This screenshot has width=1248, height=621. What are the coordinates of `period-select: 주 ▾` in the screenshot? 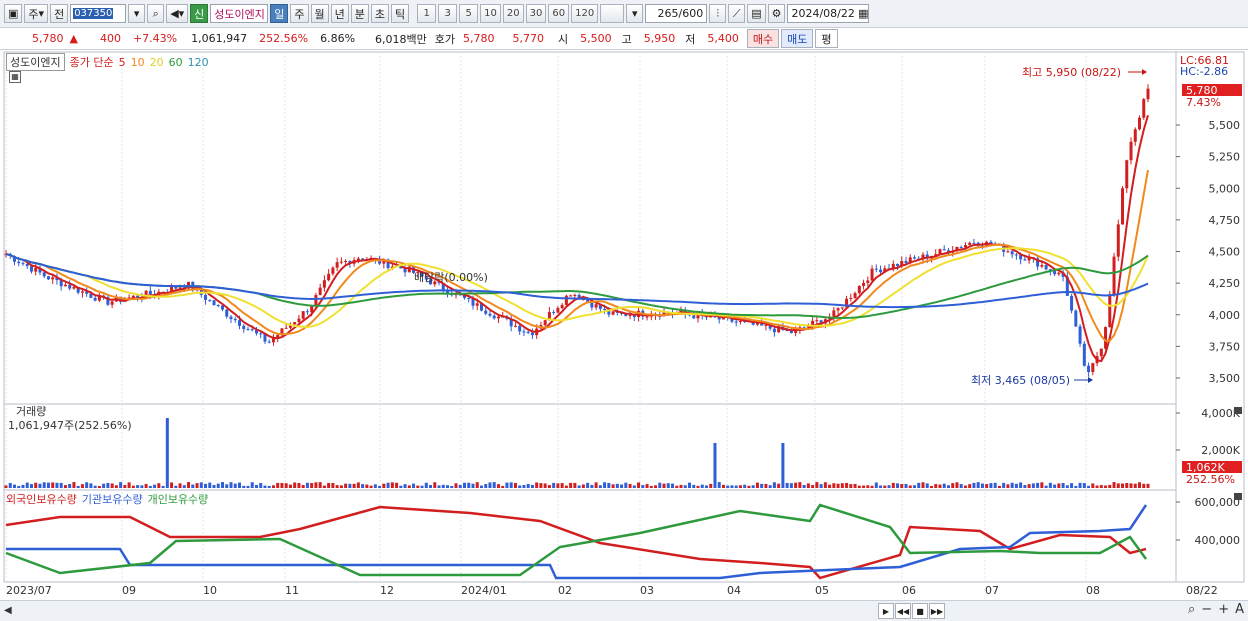 It's located at (36, 13).